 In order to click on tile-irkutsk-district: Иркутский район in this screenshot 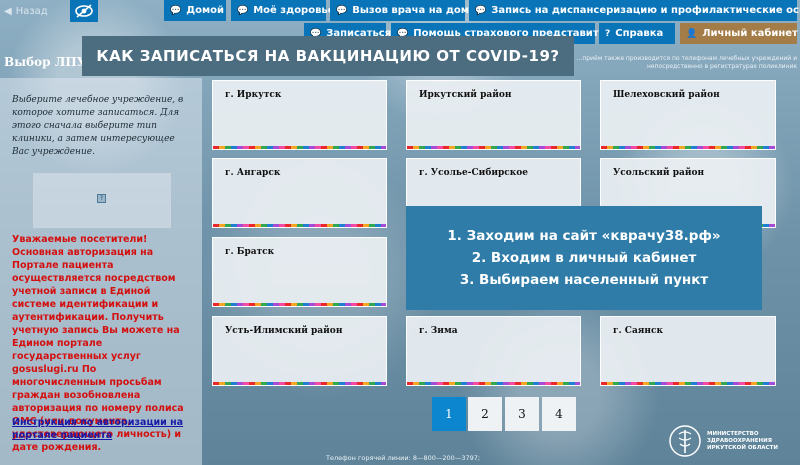, I will do `click(493, 115)`.